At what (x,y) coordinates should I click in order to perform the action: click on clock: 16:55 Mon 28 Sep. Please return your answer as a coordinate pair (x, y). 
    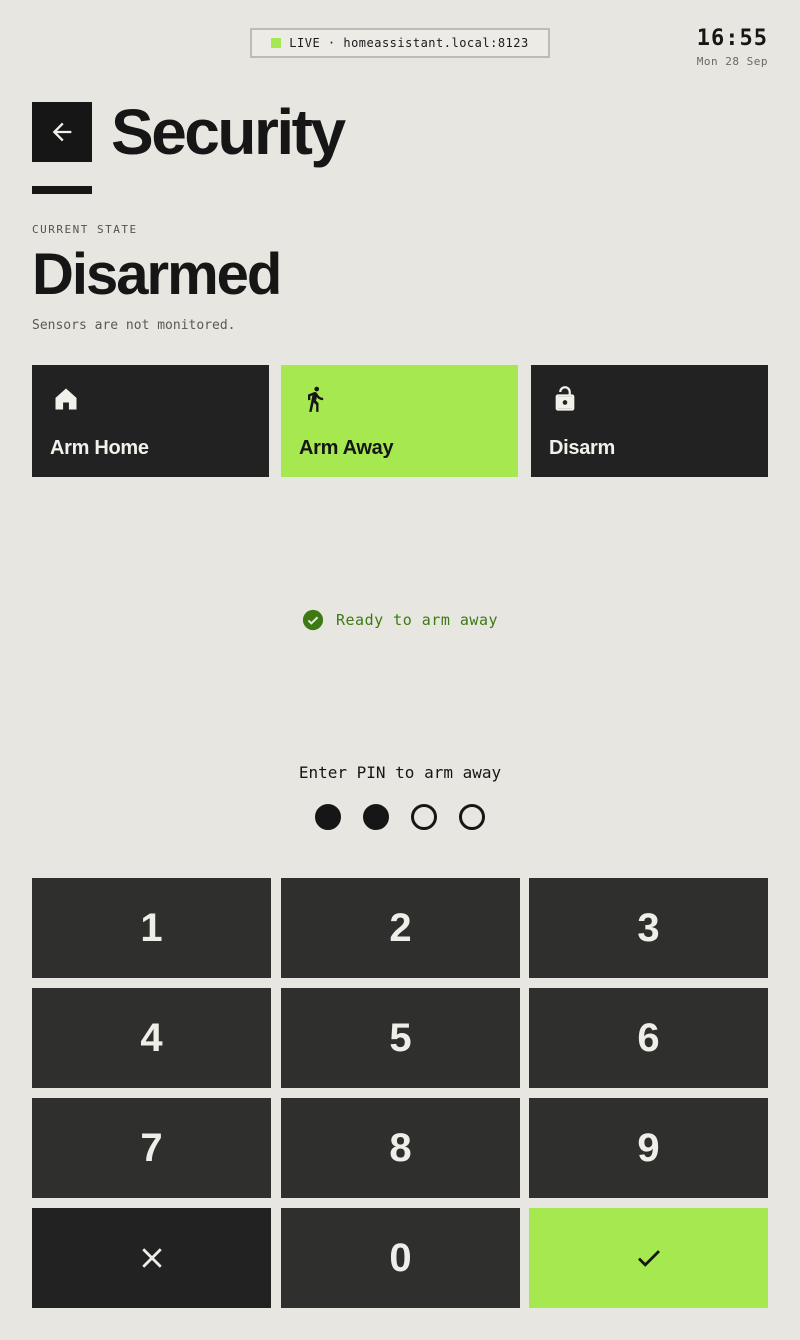
    Looking at the image, I should click on (732, 47).